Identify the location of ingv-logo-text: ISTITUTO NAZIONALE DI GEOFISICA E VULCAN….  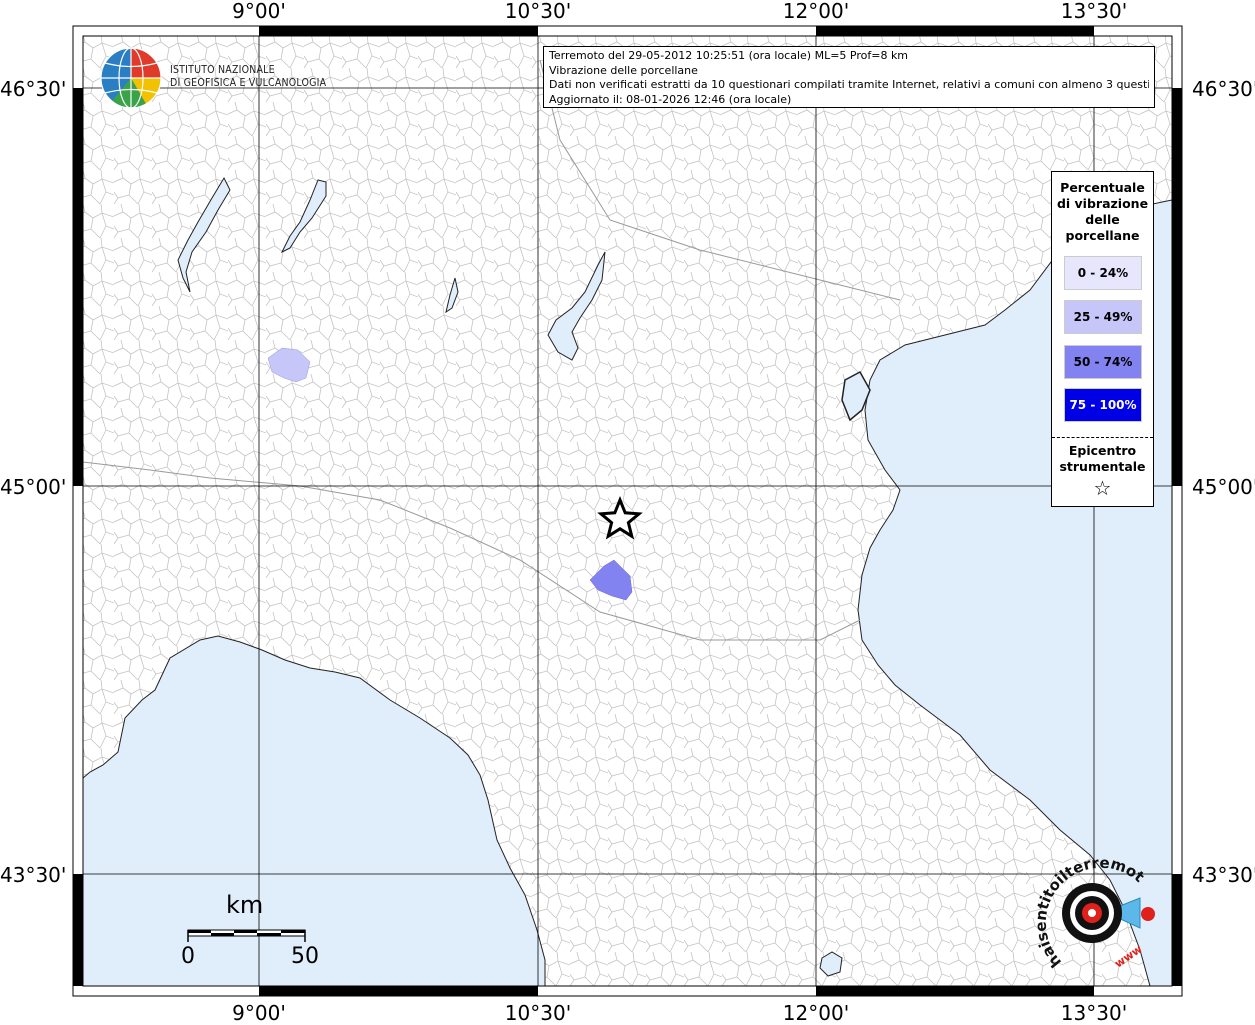
(248, 77).